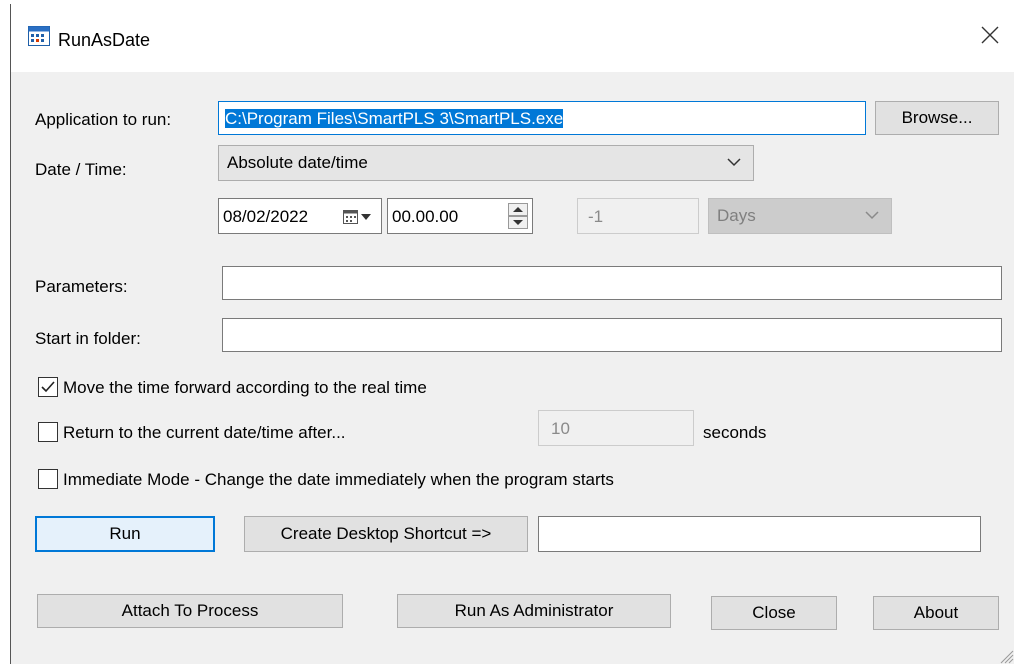 This screenshot has height=666, width=1016. I want to click on spinner-arrows-icon, so click(518, 216).